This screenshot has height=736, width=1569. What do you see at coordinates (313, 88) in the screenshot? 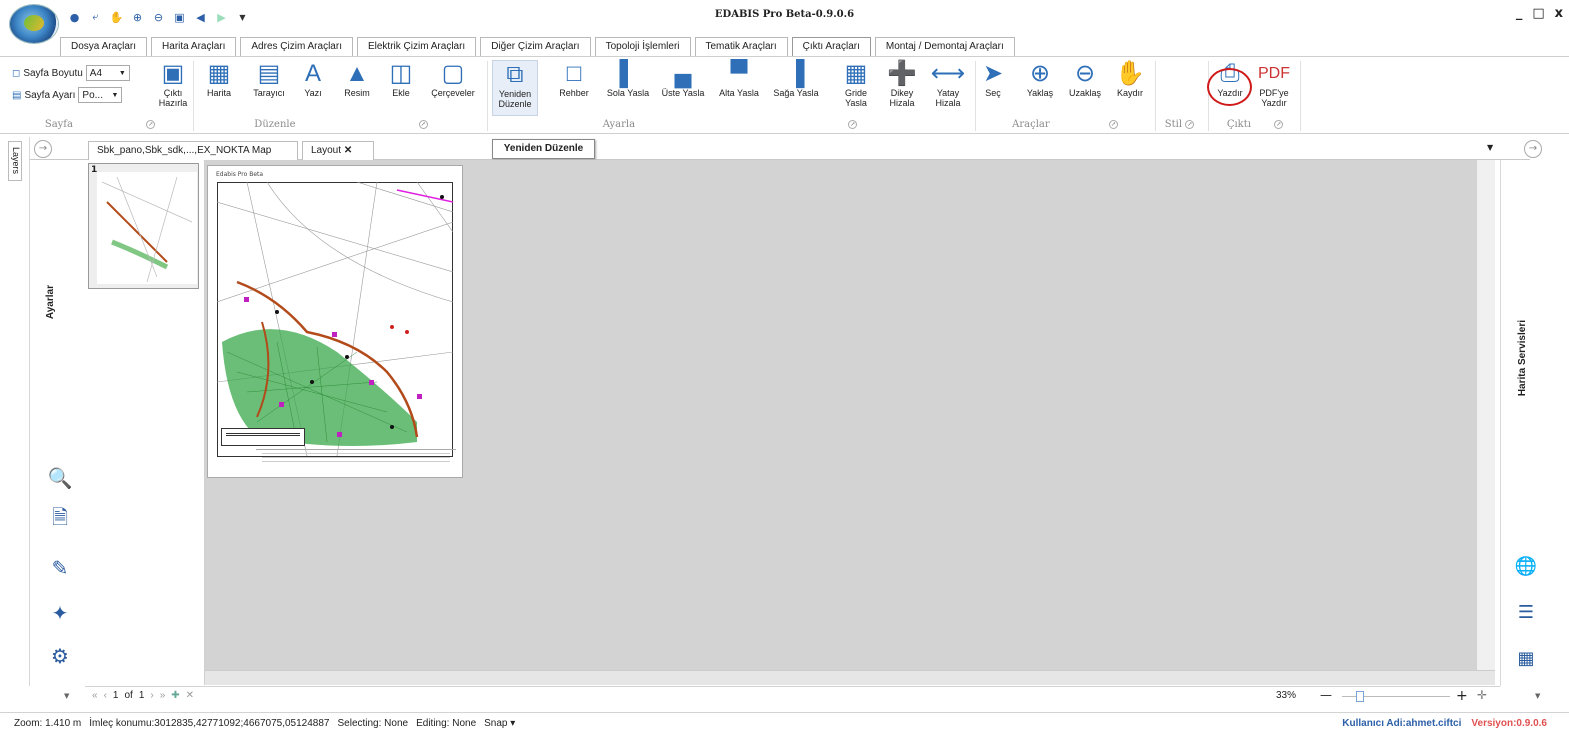
I see `yazi-button: A Yazı` at bounding box center [313, 88].